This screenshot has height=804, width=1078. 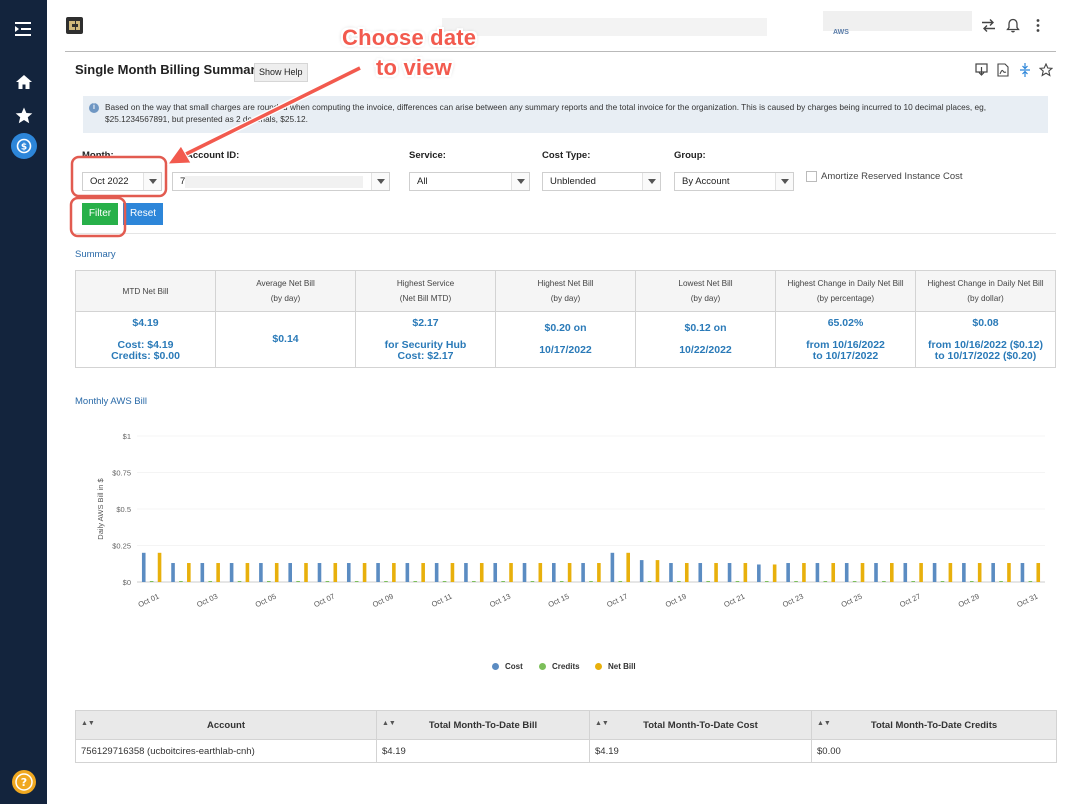 I want to click on x-tick-label: Oct 15, so click(x=559, y=600).